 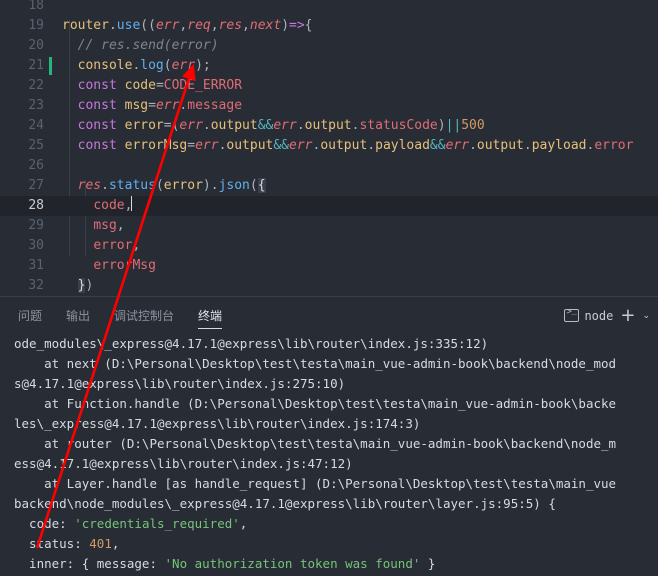 What do you see at coordinates (329, 266) in the screenshot?
I see `code-line-31: 31 errorMsg` at bounding box center [329, 266].